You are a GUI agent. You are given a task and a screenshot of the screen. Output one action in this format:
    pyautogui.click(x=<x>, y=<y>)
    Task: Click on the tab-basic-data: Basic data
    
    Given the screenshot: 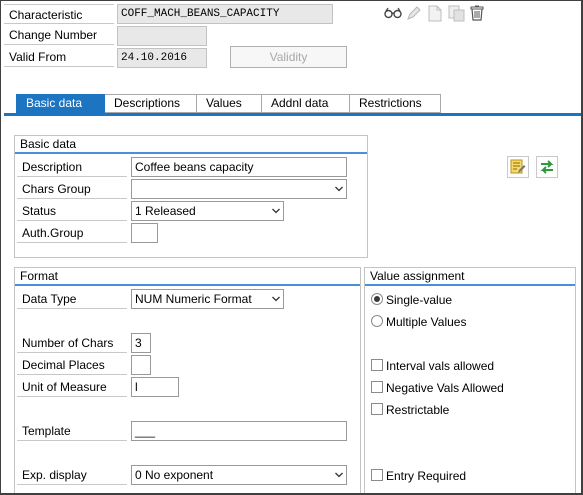 What is the action you would take?
    pyautogui.click(x=60, y=103)
    